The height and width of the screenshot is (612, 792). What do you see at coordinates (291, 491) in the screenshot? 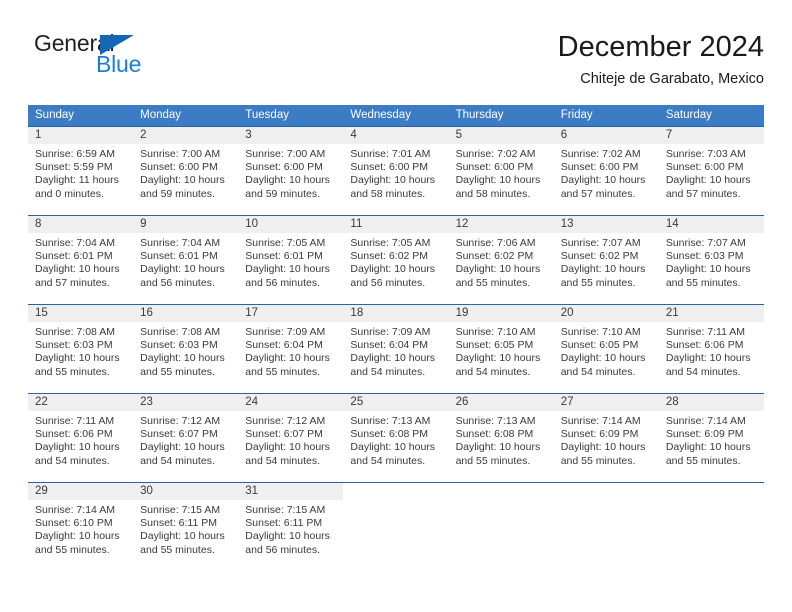
I see `day-number: 31` at bounding box center [291, 491].